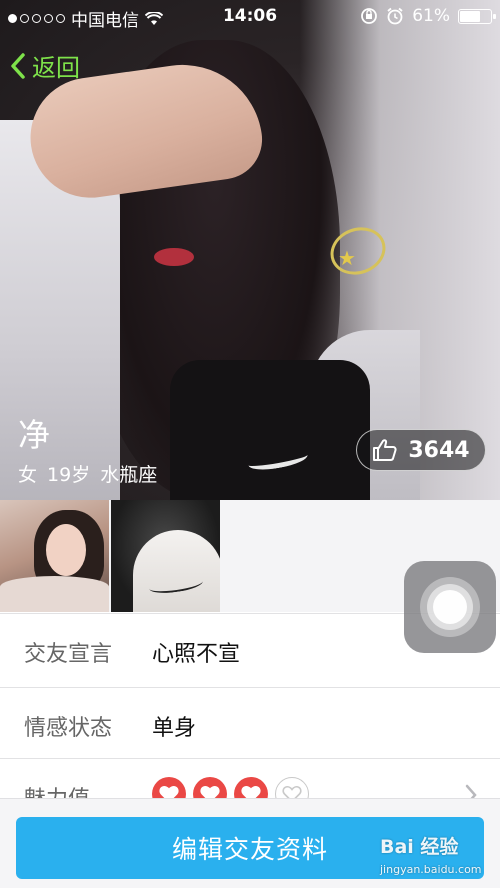 This screenshot has height=888, width=500. Describe the element at coordinates (419, 847) in the screenshot. I see `watermark-brand: Bai 经验` at that location.